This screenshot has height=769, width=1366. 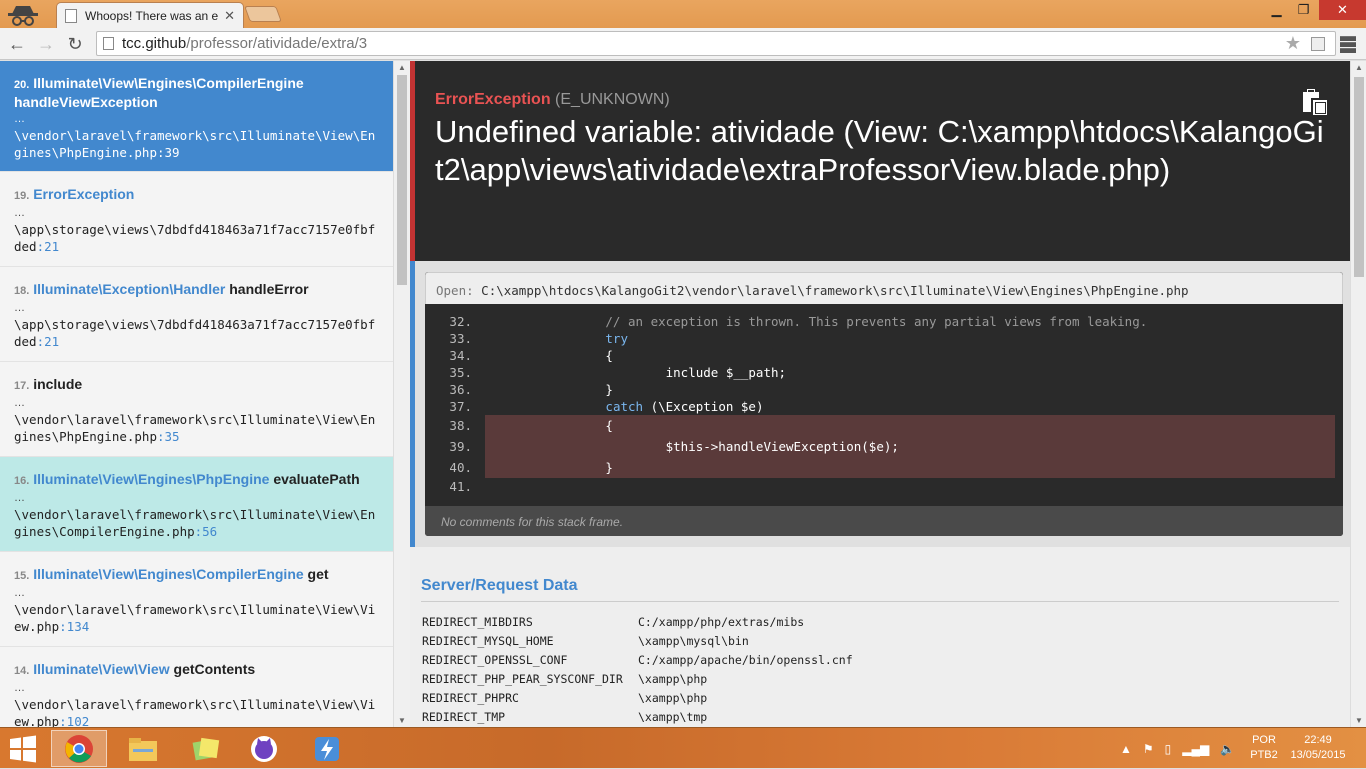 What do you see at coordinates (75, 44) in the screenshot?
I see `reload-icon: ↻` at bounding box center [75, 44].